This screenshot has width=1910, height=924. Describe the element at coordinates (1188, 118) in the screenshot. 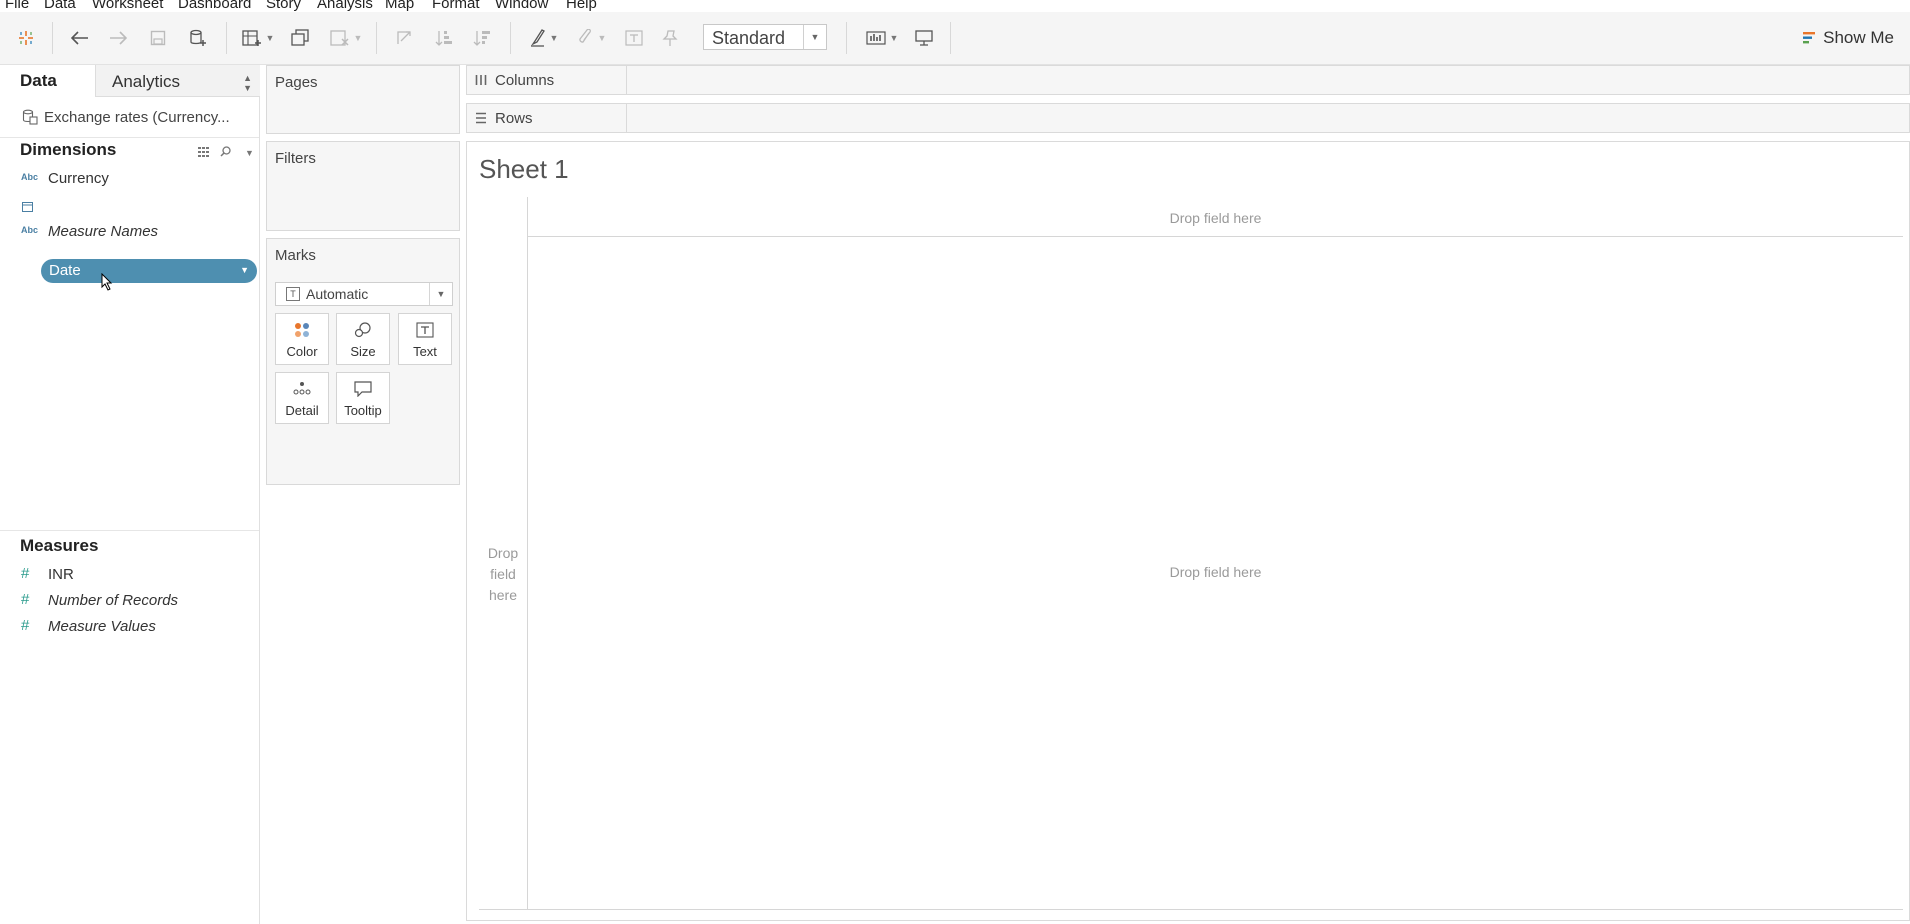

I see `rows-shelf: Rows` at that location.